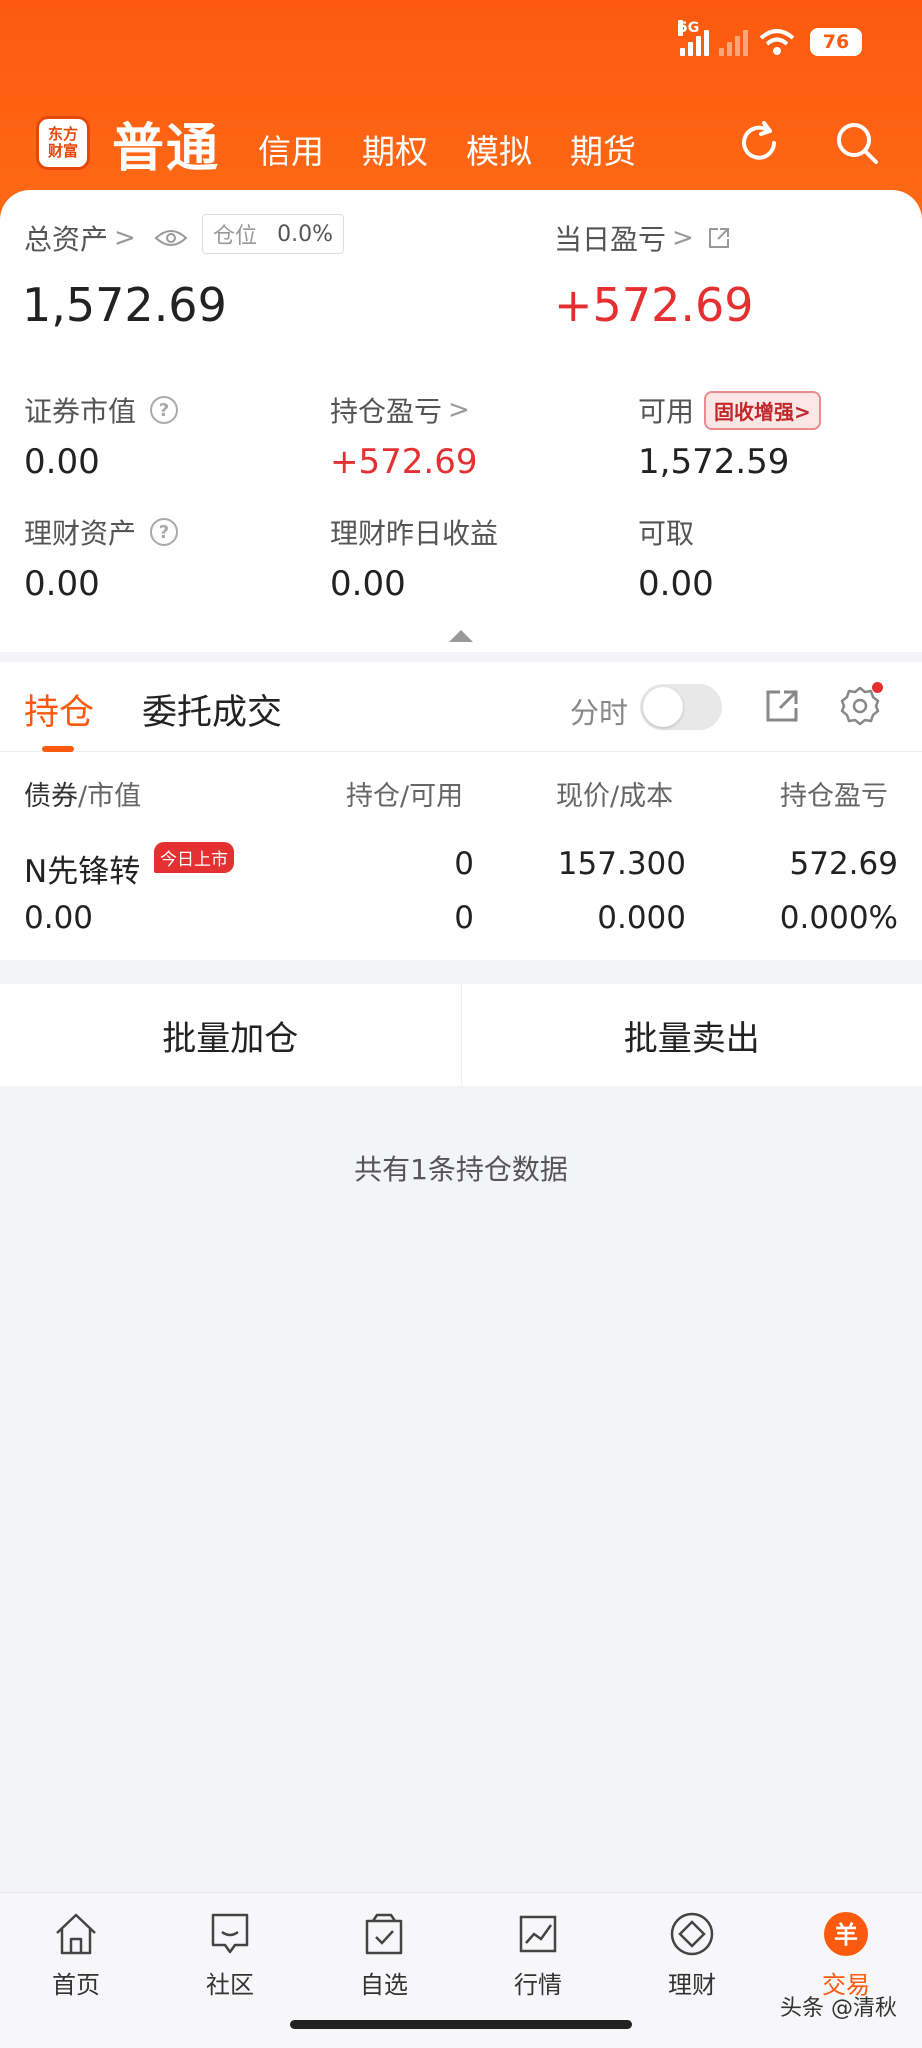 The image size is (922, 2048). I want to click on current-price: 157.300, so click(621, 864).